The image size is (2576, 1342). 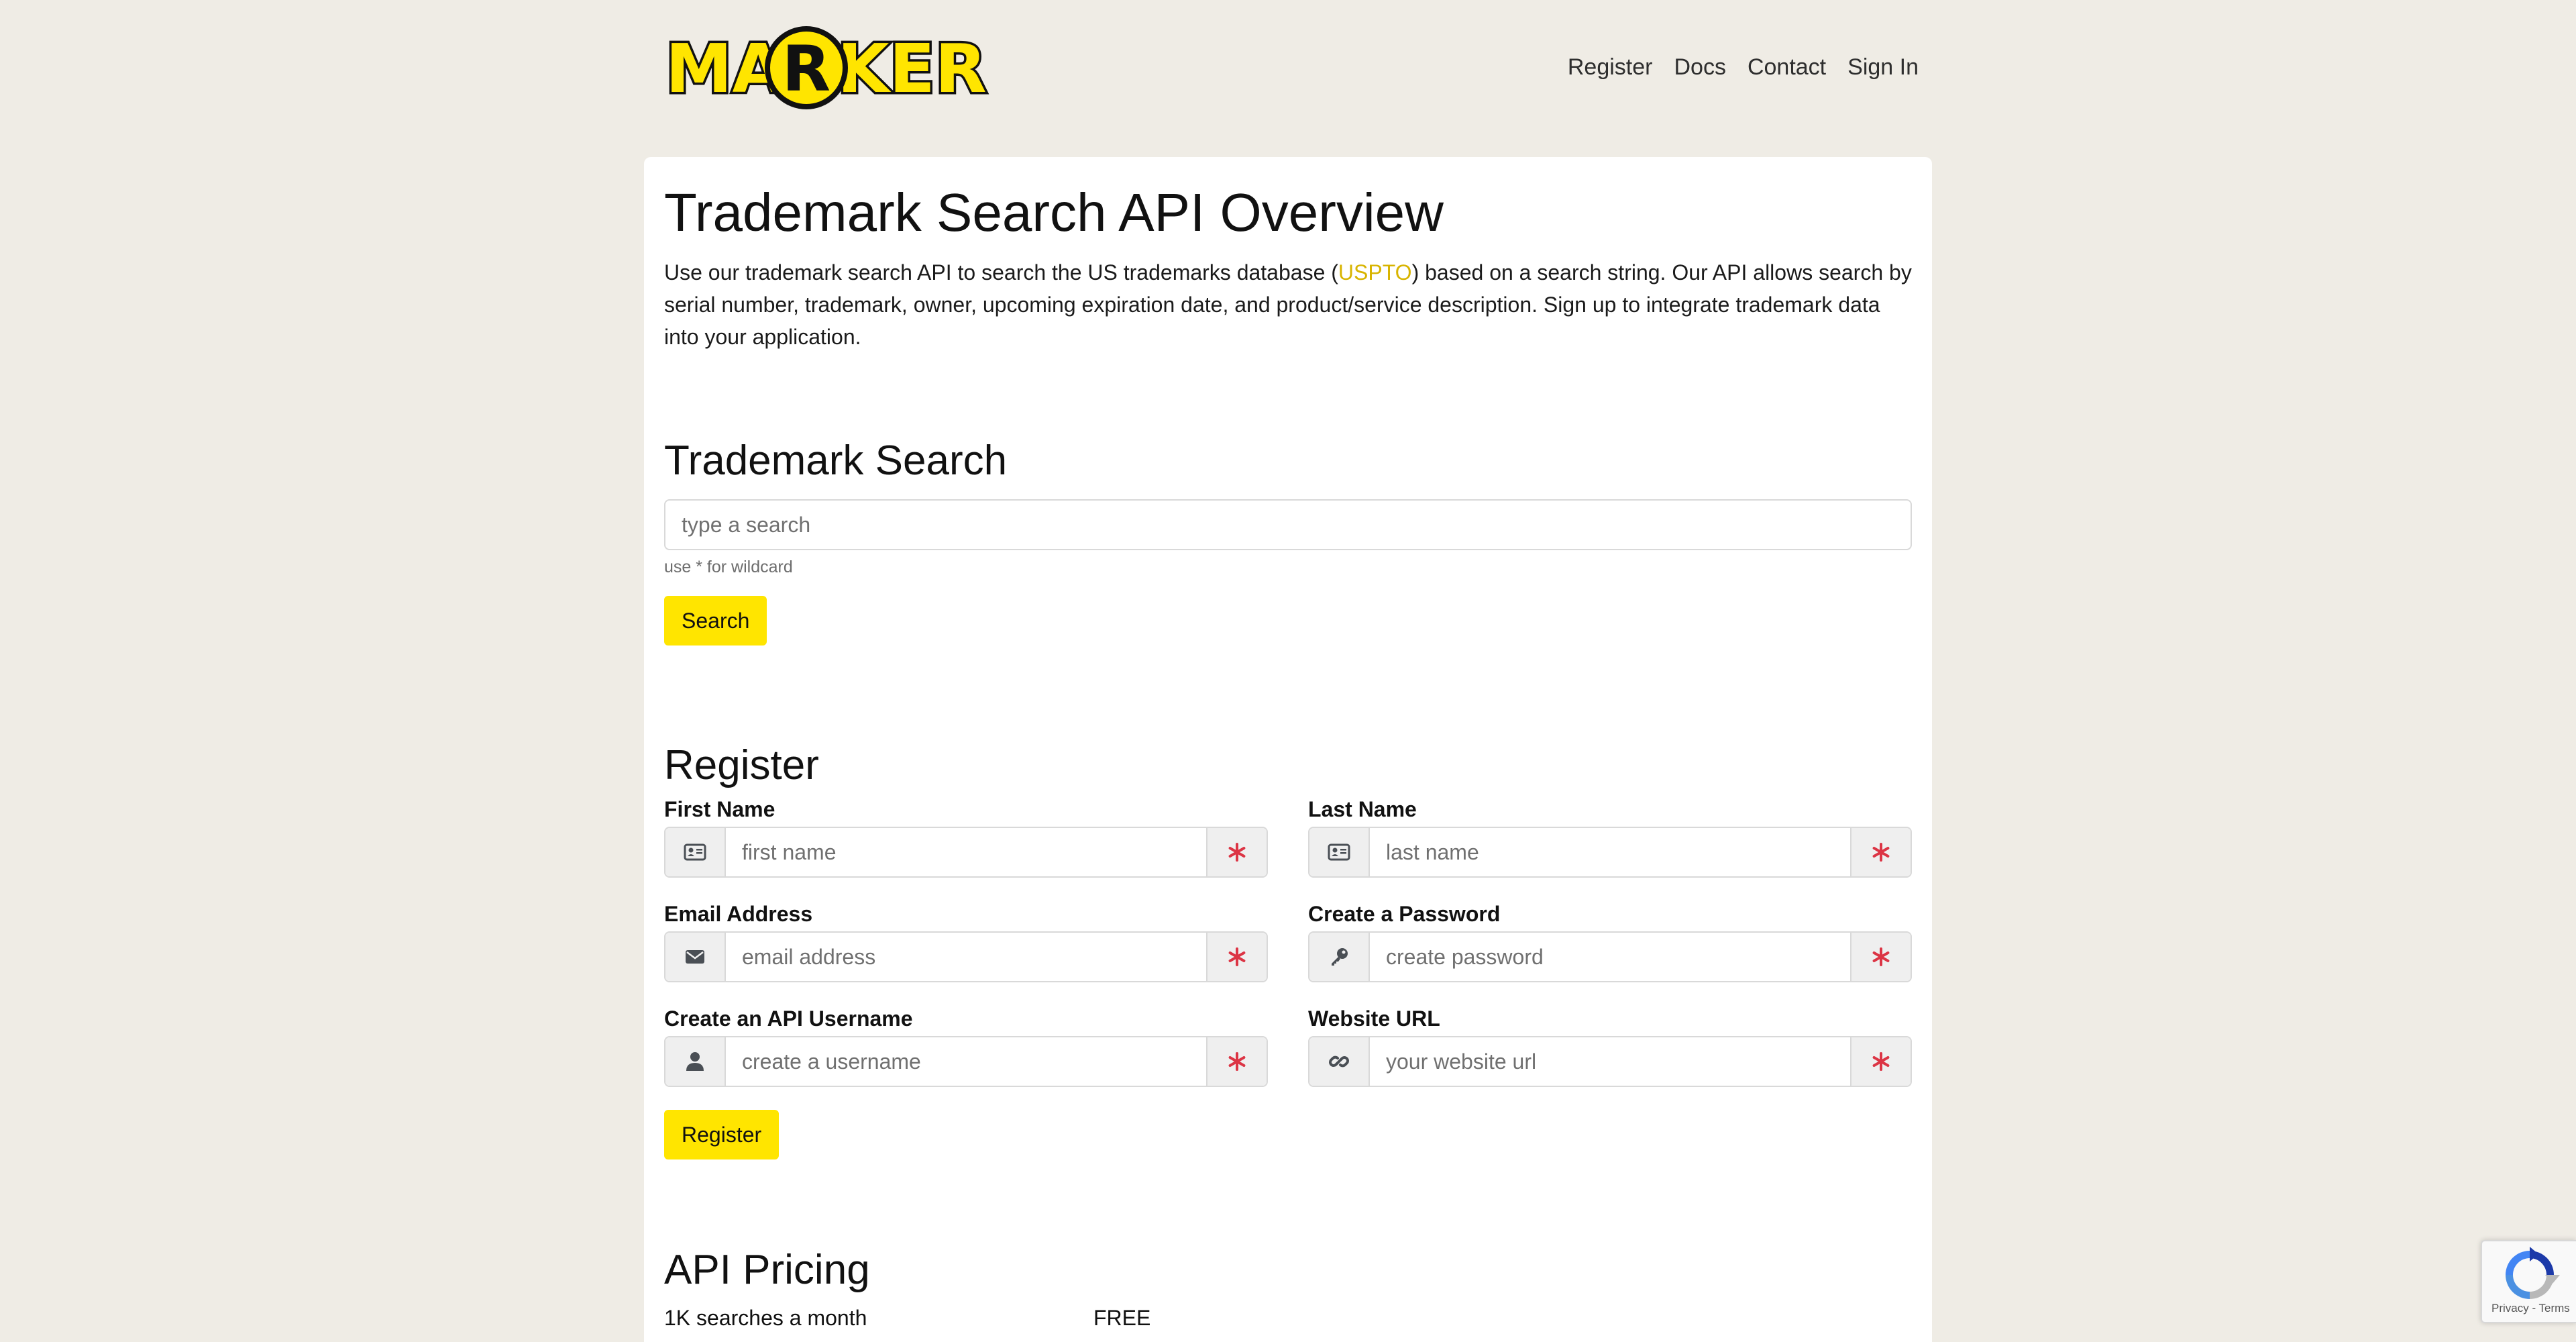 I want to click on website-url-input, so click(x=1610, y=1061).